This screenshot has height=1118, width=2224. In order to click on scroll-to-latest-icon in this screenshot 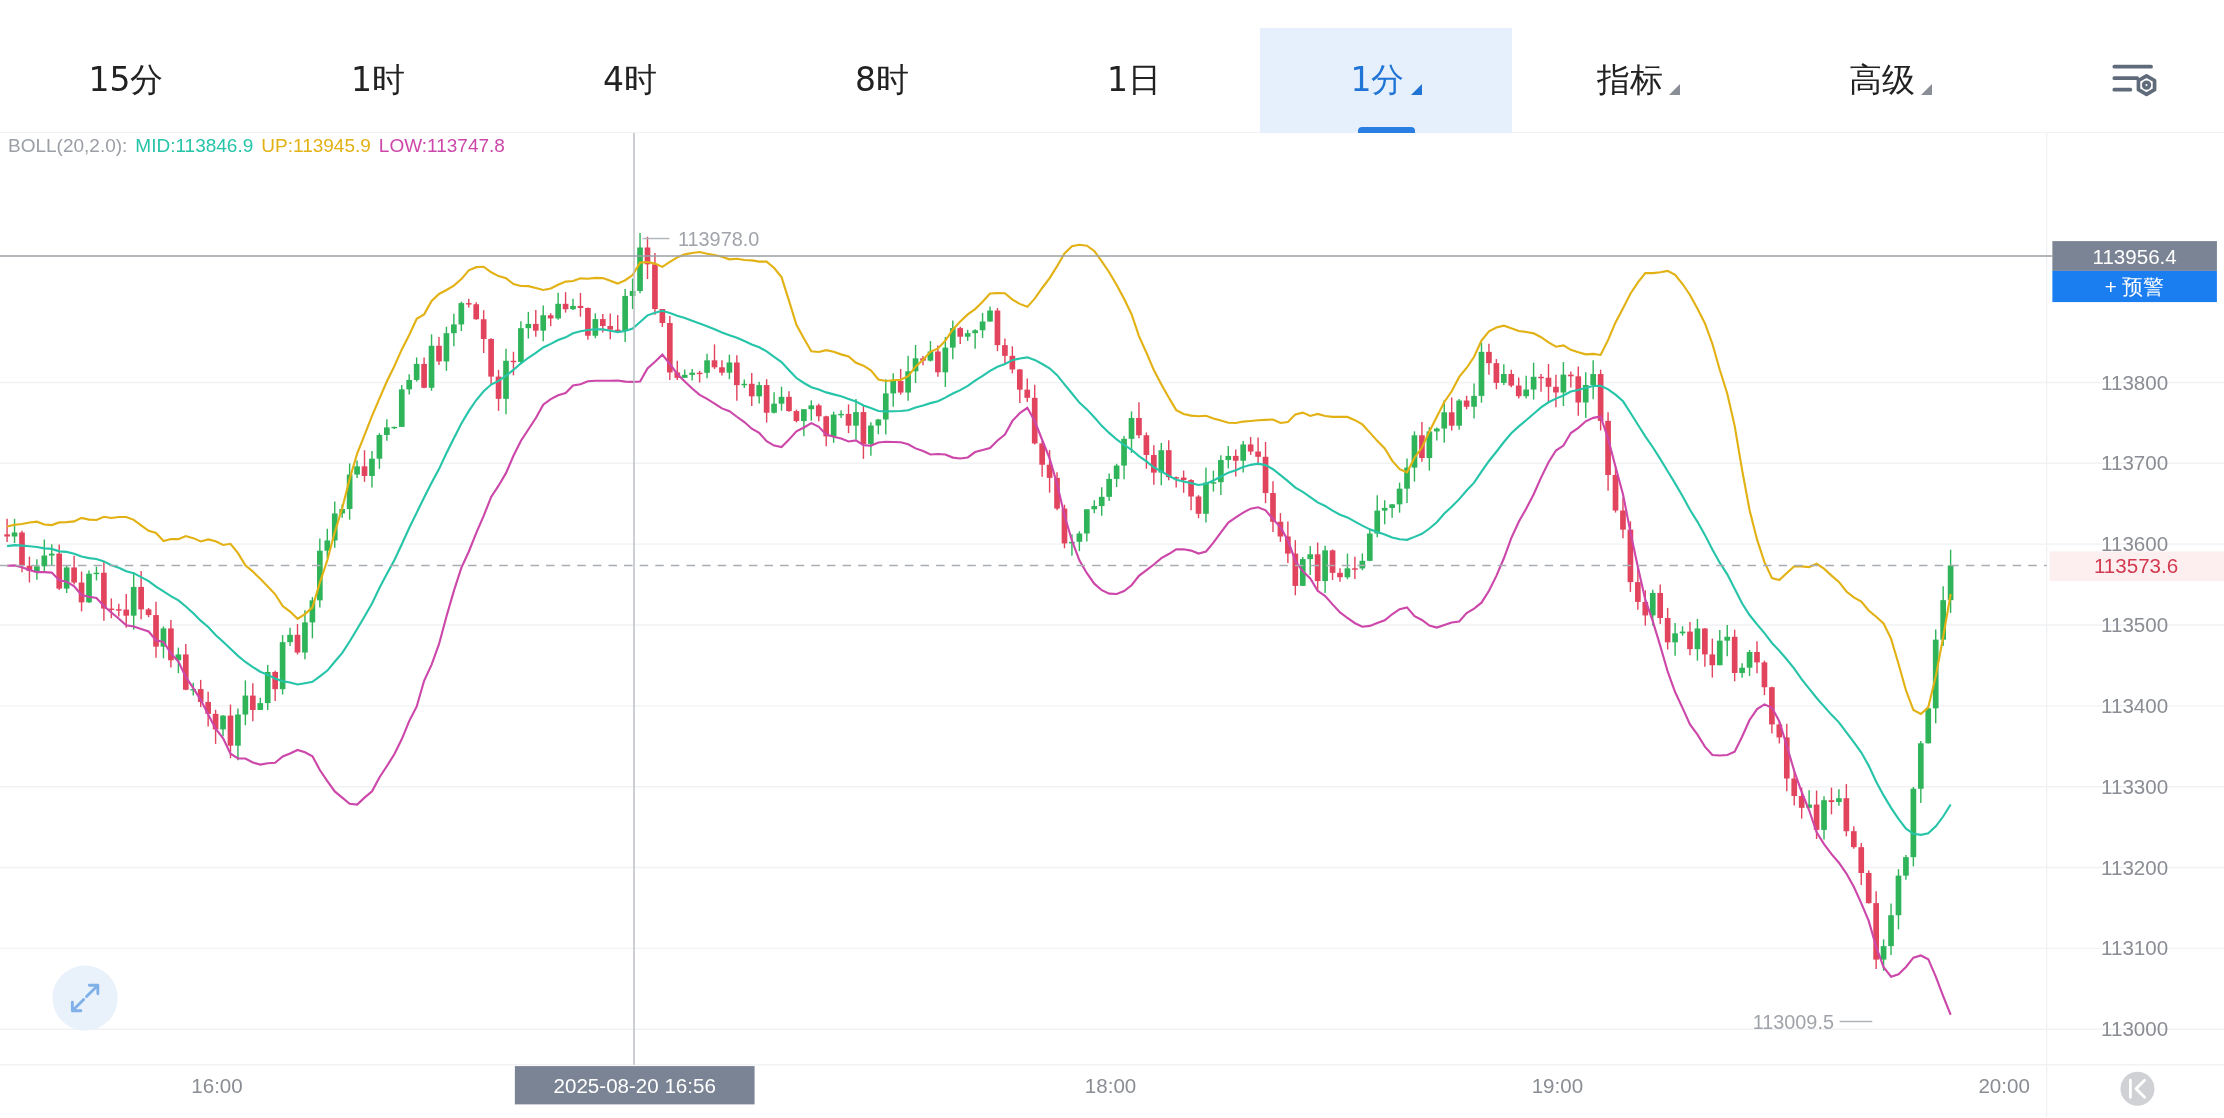, I will do `click(2137, 1088)`.